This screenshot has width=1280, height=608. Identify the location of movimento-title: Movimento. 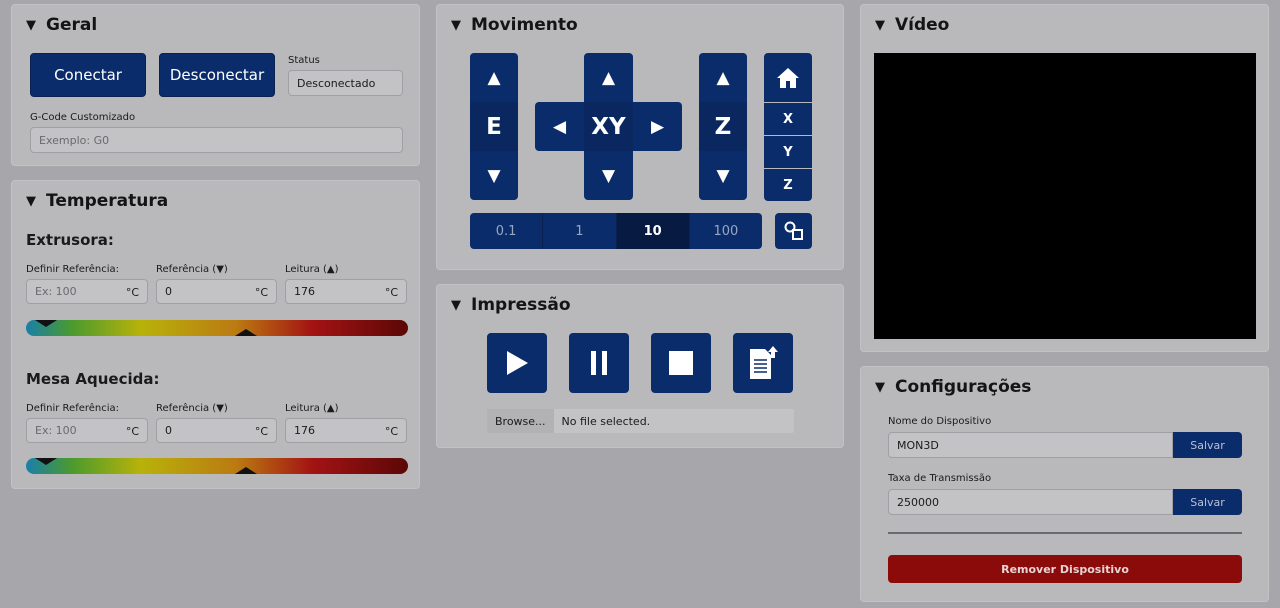
(524, 25).